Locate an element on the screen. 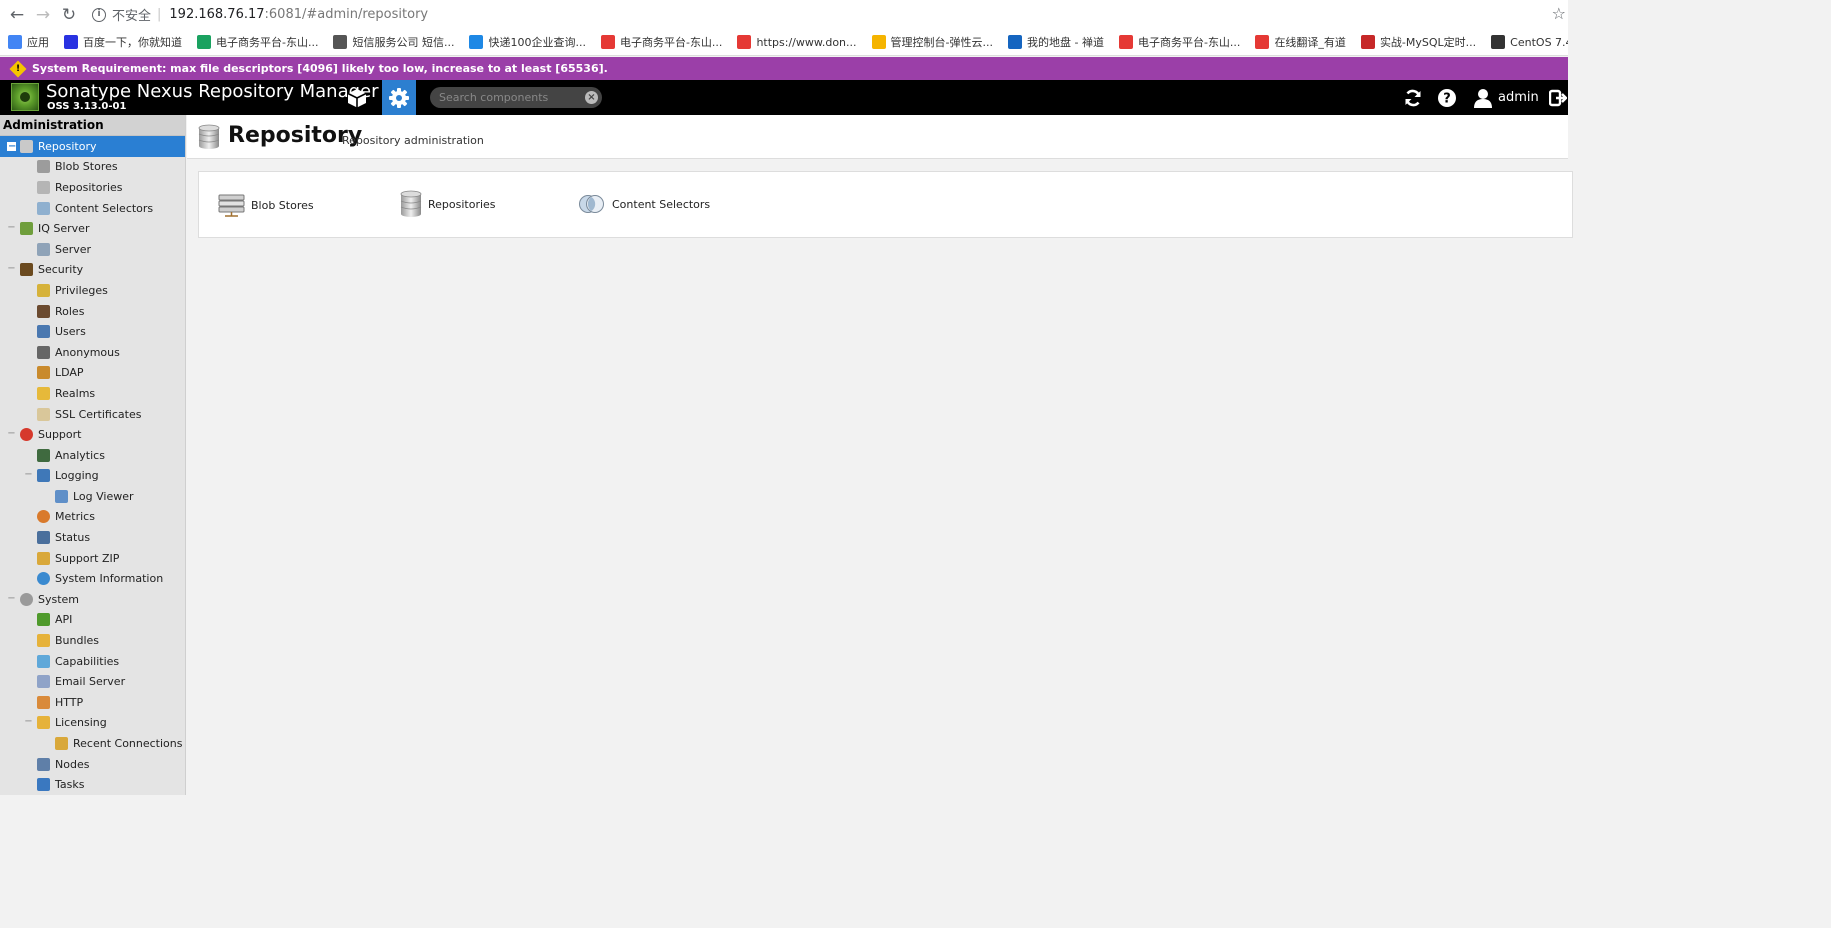 The width and height of the screenshot is (1831, 928). user-menu: admin is located at coordinates (1506, 98).